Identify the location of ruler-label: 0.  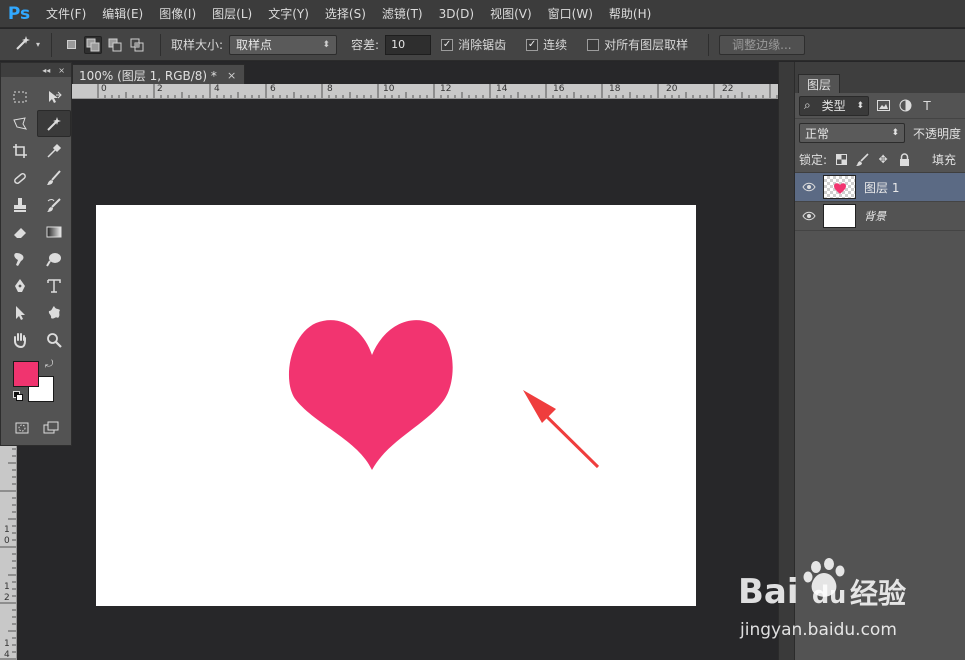
(7, 541).